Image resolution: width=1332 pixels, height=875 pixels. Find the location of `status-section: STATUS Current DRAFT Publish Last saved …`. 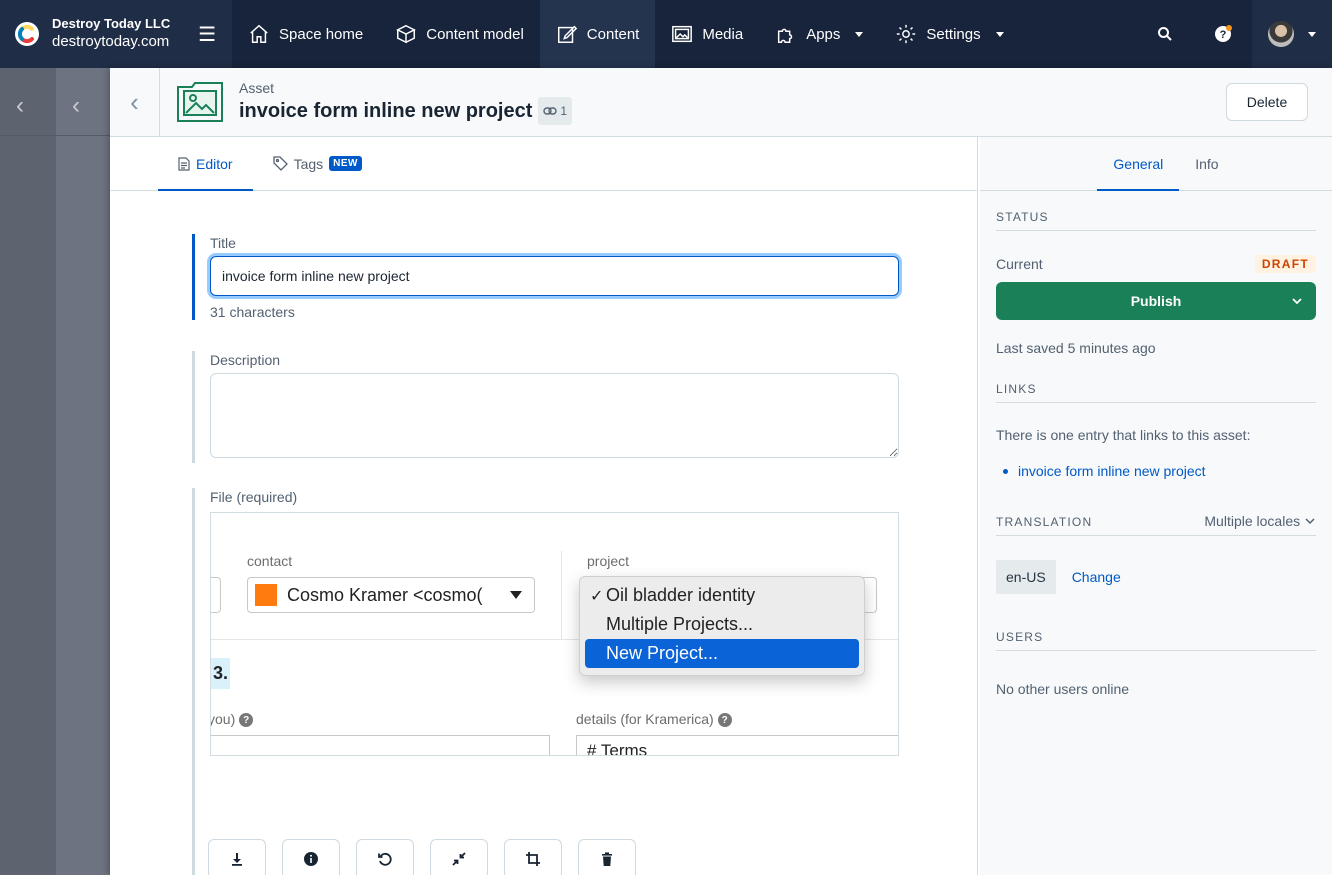

status-section: STATUS Current DRAFT Publish Last saved … is located at coordinates (1156, 283).